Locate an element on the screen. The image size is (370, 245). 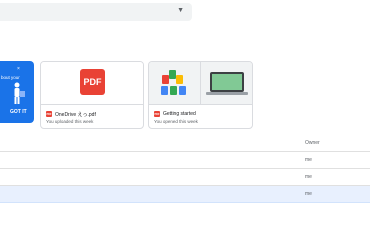
laptop-illustration-icon is located at coordinates (227, 83).